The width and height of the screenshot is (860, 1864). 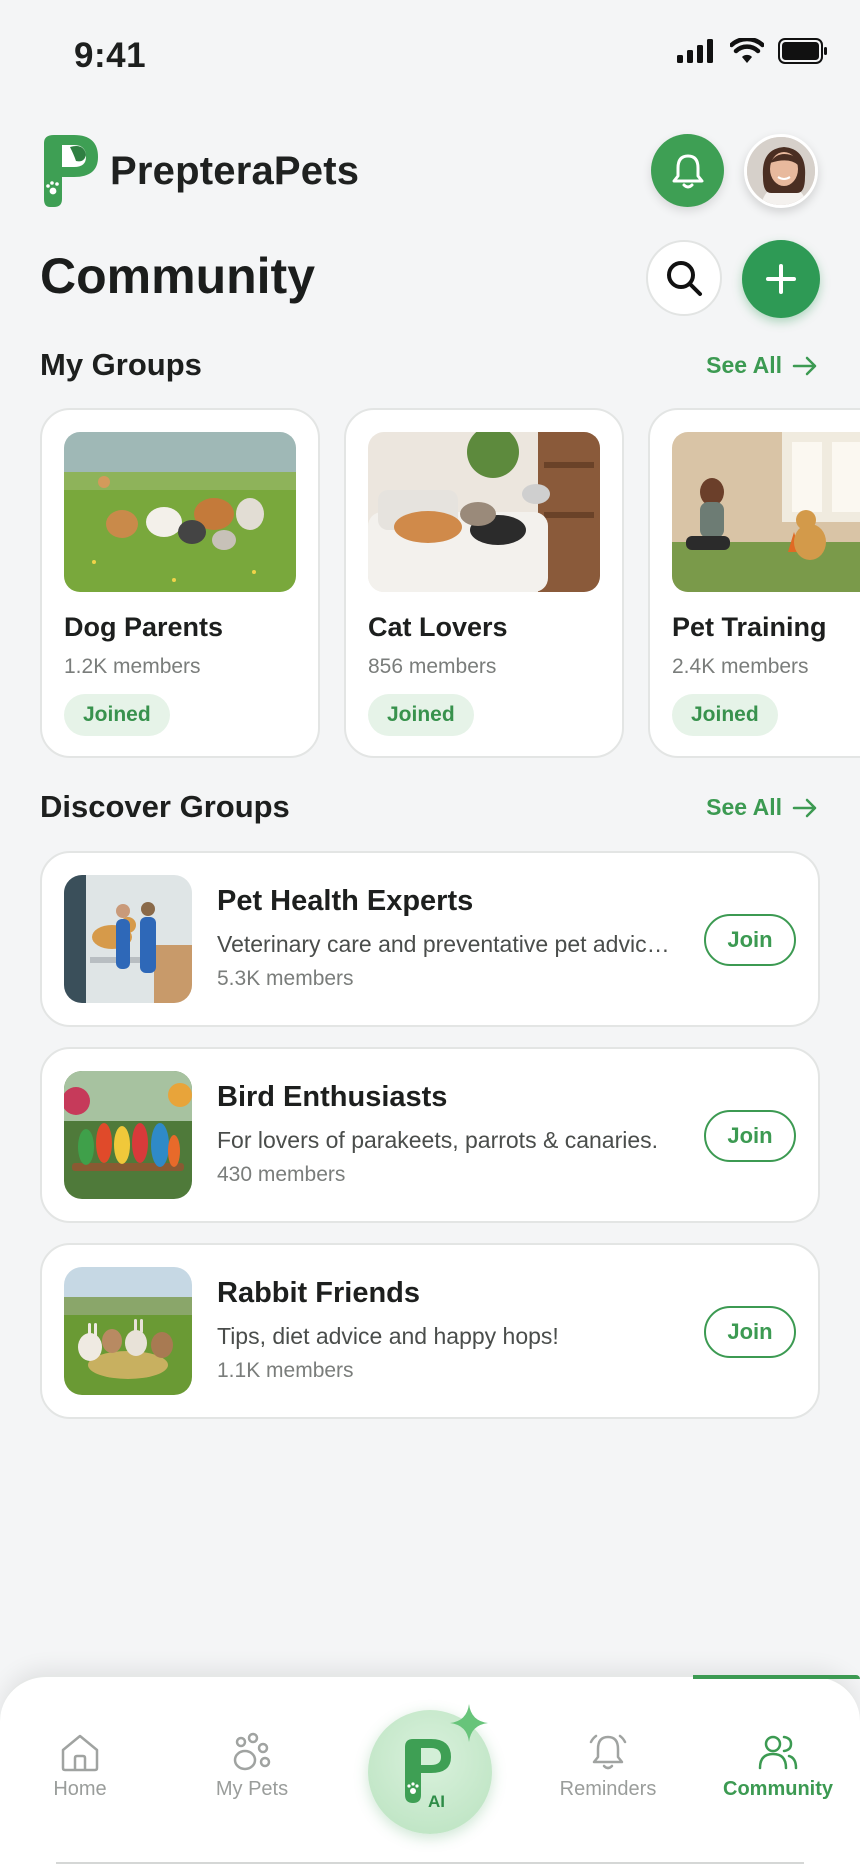 I want to click on nav-label: Home, so click(x=80, y=1789).